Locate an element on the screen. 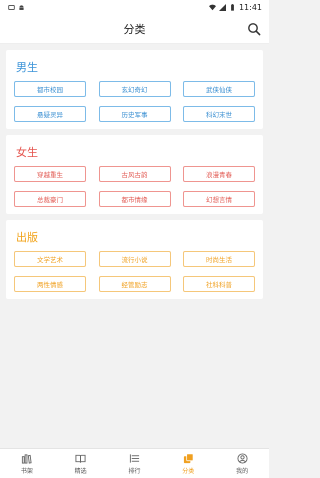  tag-grid-female: 穿越重生 古风古韵 浪漫青春 总裁豪门 都市情缘 幻想言情 is located at coordinates (134, 186).